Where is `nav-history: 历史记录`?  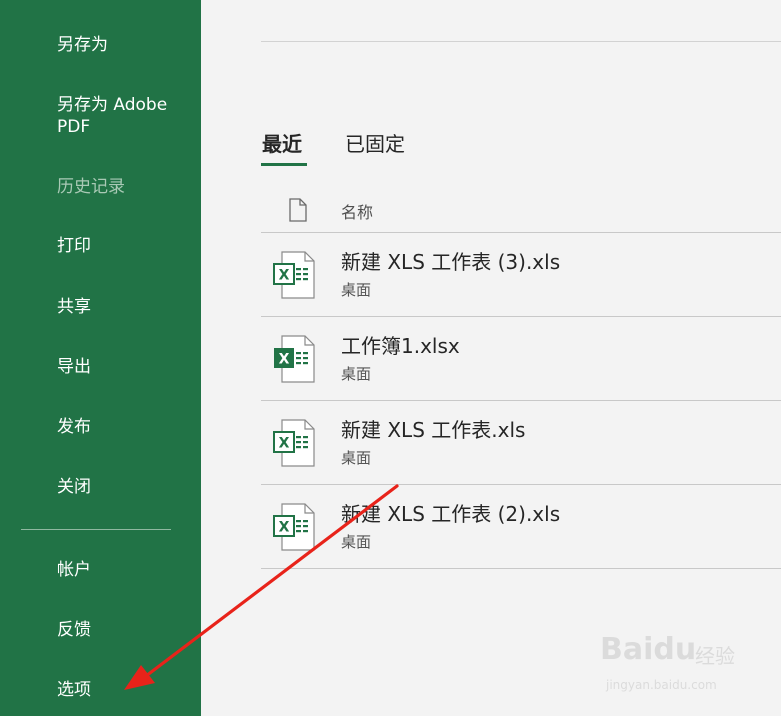
nav-history: 历史记录 is located at coordinates (91, 187).